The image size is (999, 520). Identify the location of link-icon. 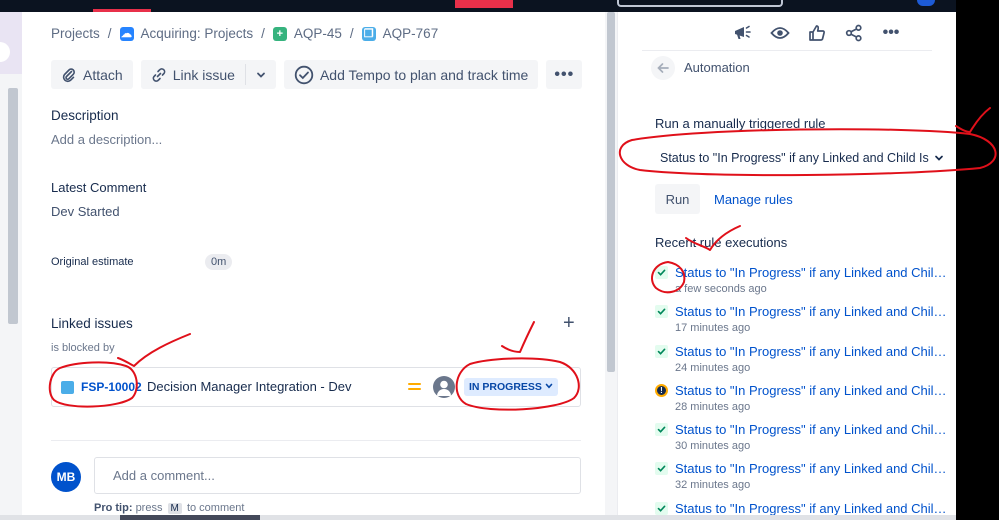
(159, 74).